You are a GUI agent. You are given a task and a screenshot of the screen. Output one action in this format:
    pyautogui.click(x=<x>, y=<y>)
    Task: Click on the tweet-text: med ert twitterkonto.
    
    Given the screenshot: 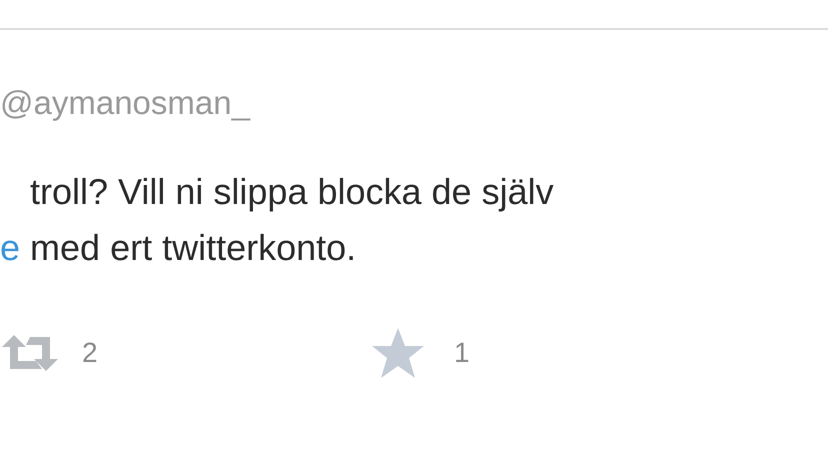 What is the action you would take?
    pyautogui.click(x=192, y=247)
    